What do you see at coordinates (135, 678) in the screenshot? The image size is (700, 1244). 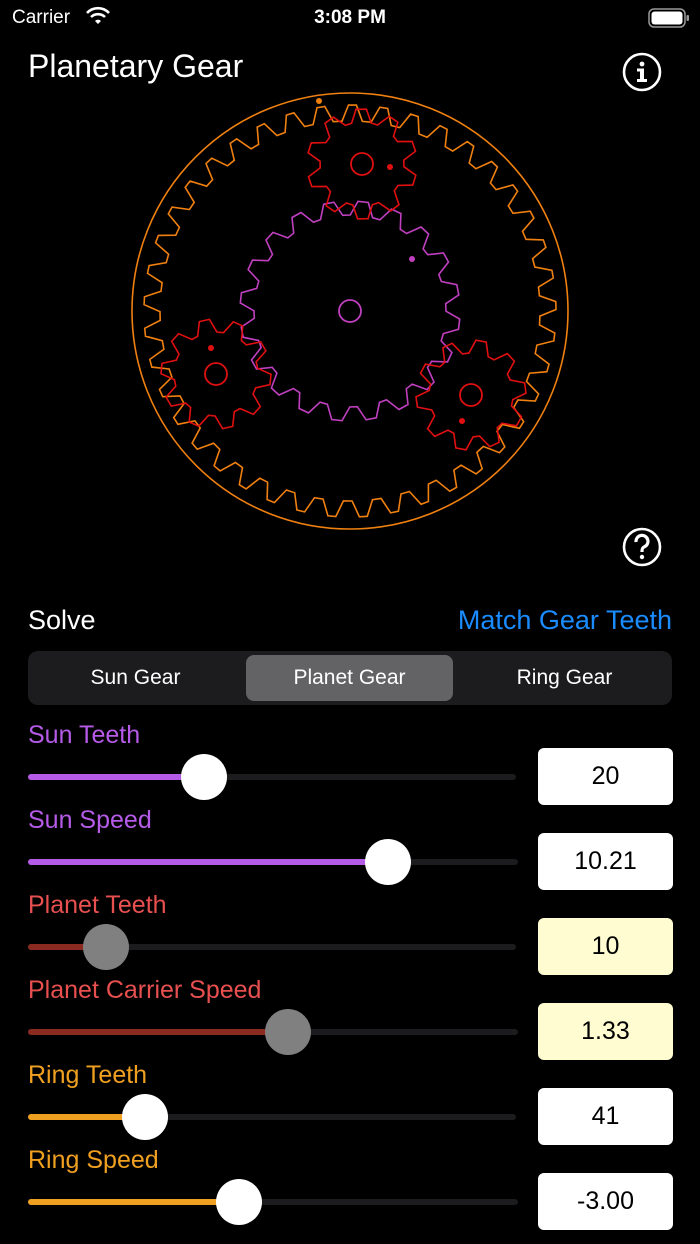 I see `segment-sun-gear: Sun Gear` at bounding box center [135, 678].